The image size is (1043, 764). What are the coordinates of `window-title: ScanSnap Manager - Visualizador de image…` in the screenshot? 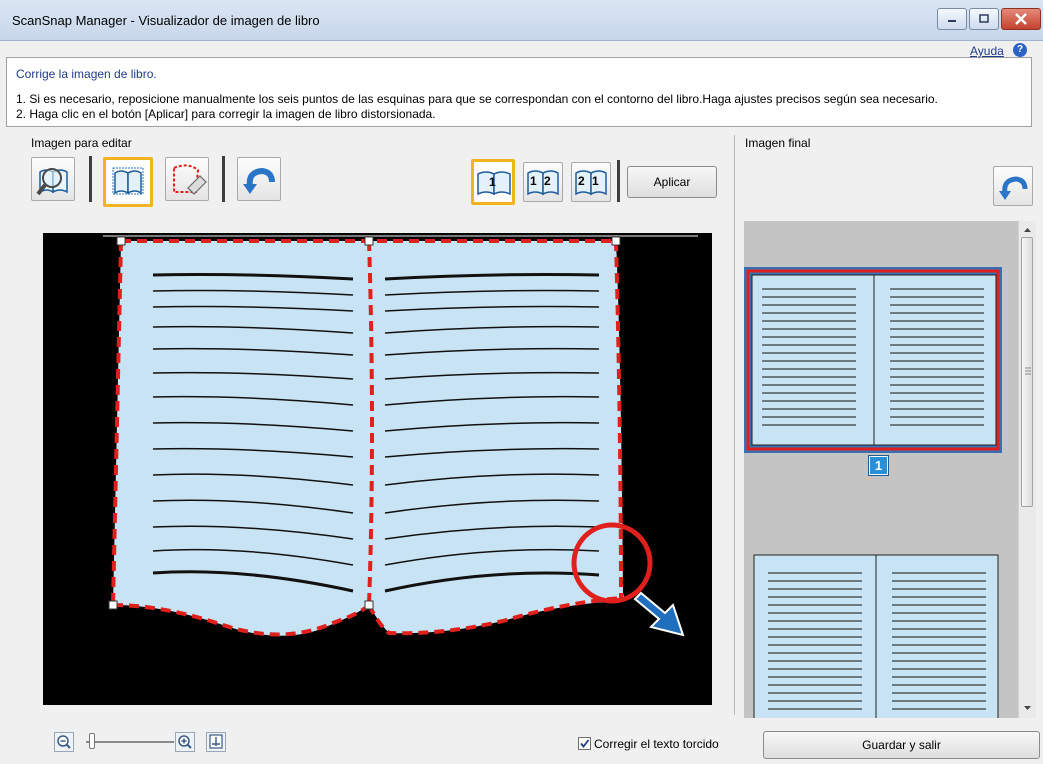 It's located at (166, 20).